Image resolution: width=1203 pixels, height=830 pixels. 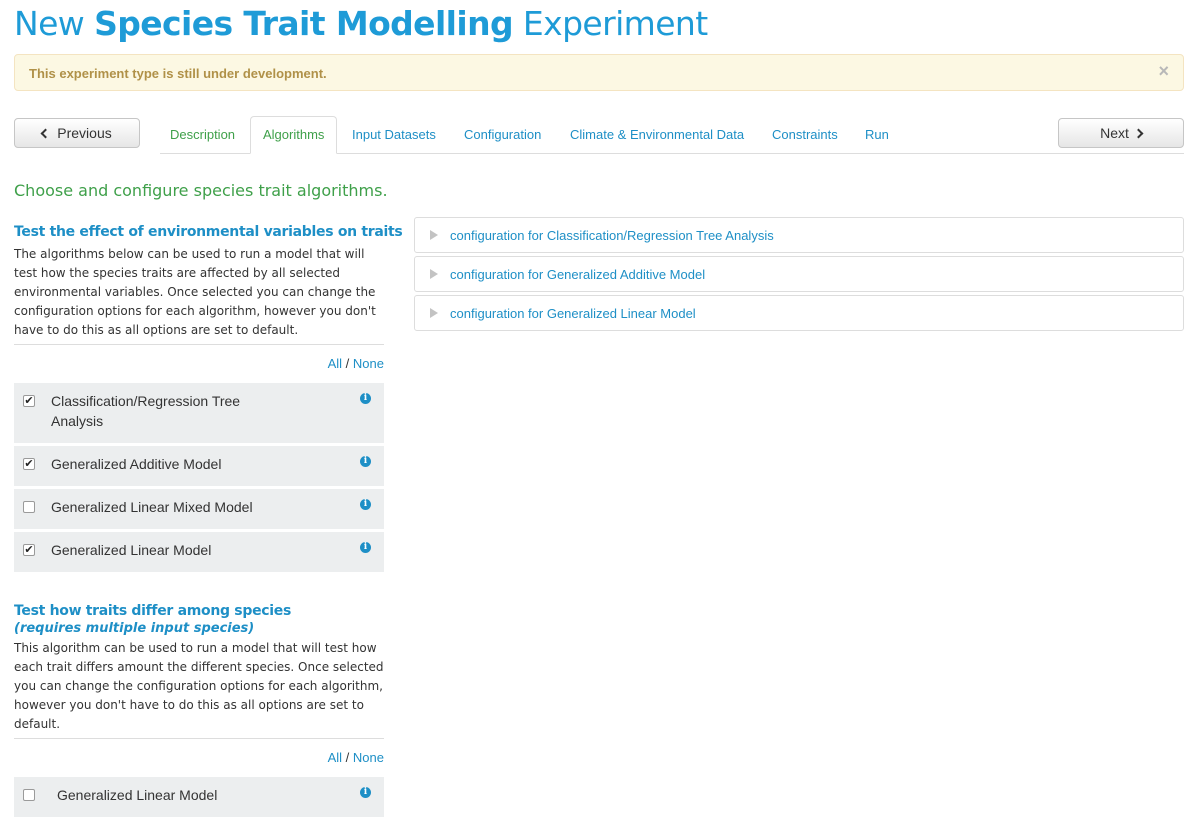 I want to click on algorithm-row: ✔ Generalized Linear Model i, so click(x=199, y=552).